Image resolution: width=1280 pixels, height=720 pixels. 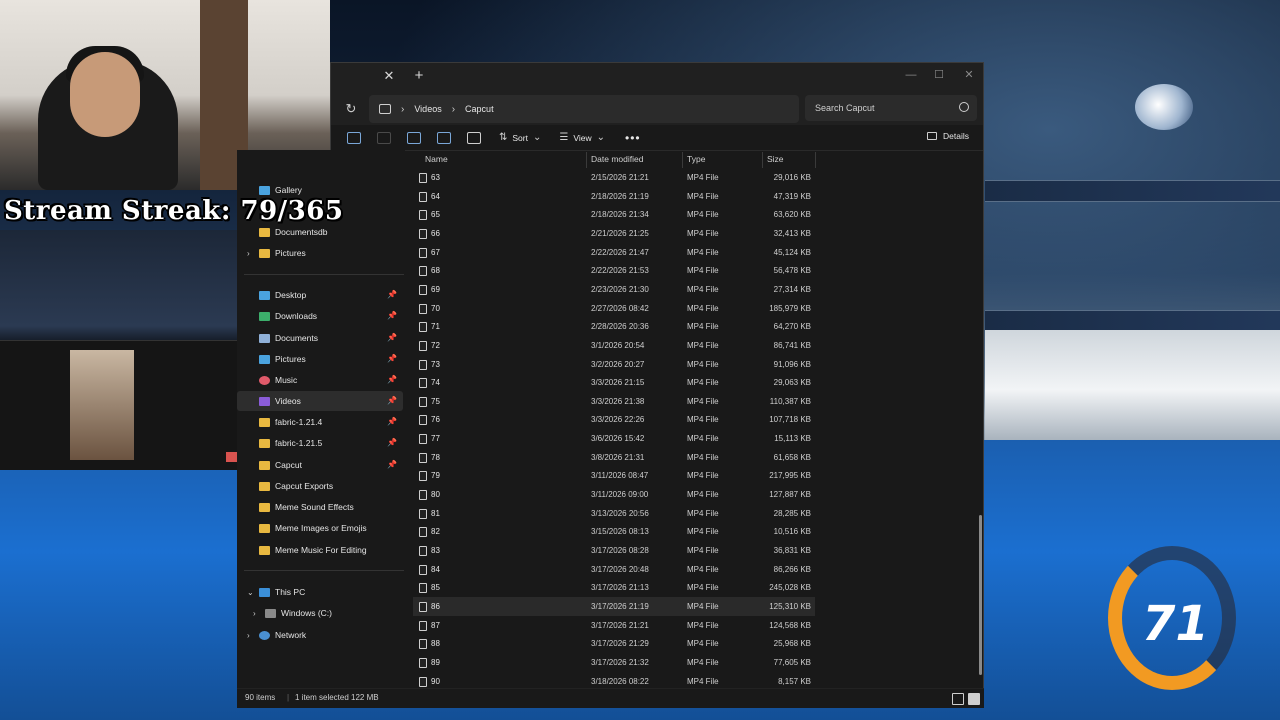 I want to click on maximize-icon: ☐, so click(x=939, y=75).